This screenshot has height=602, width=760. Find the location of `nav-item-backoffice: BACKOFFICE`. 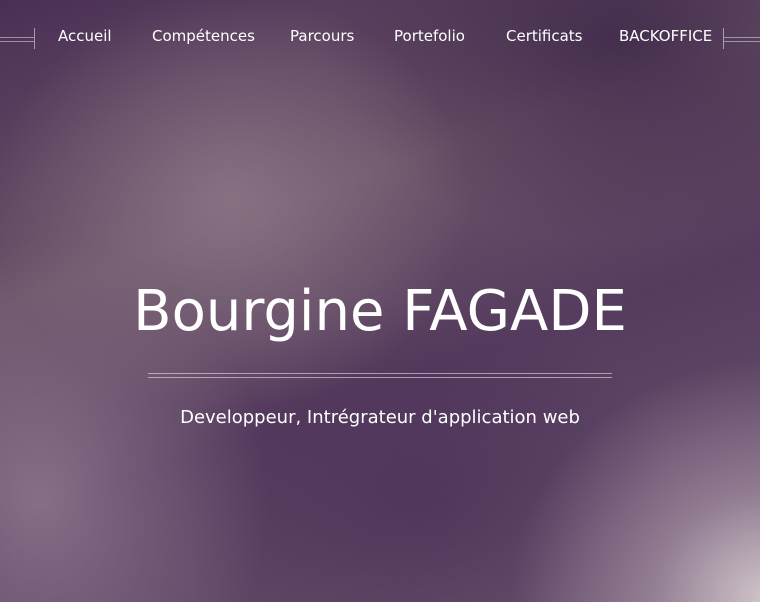

nav-item-backoffice: BACKOFFICE is located at coordinates (665, 36).